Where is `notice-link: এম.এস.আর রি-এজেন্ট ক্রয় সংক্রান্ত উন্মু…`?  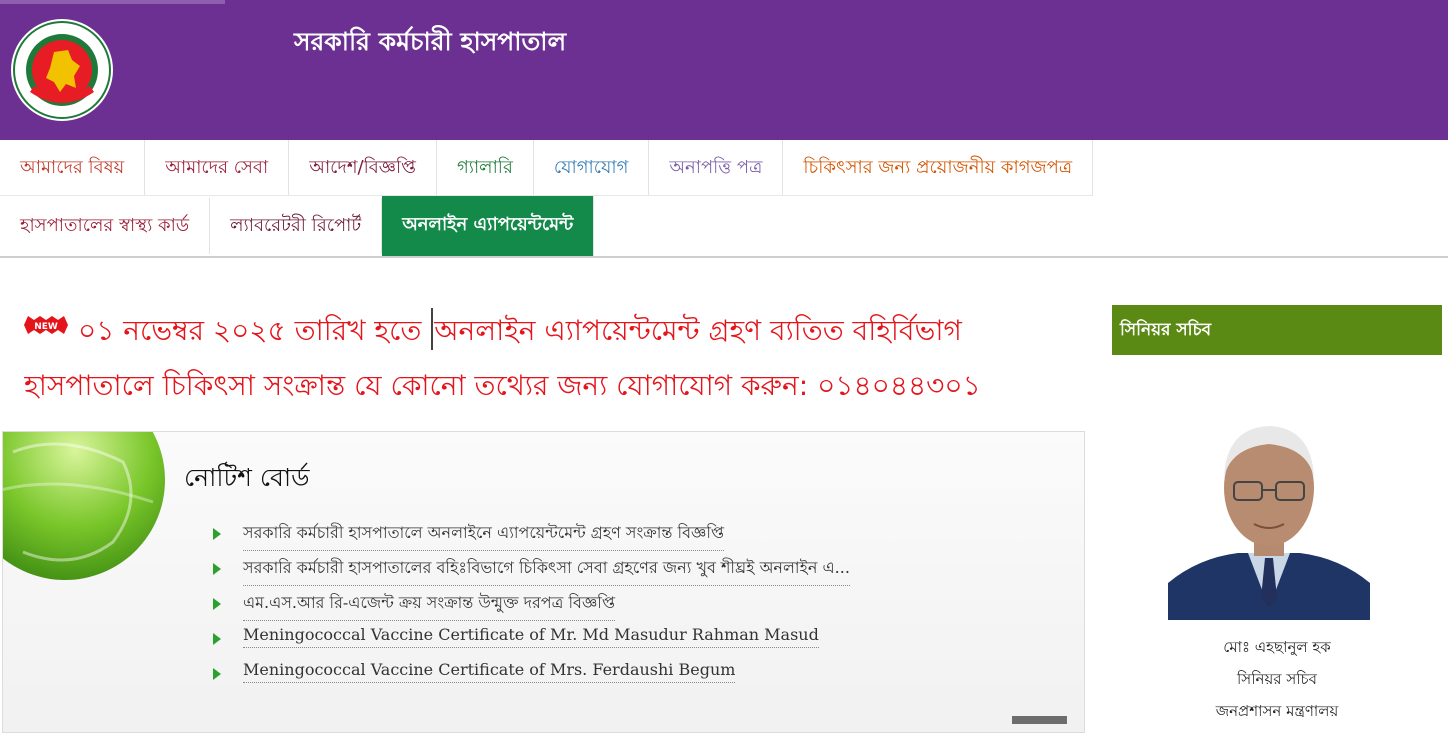 notice-link: এম.এস.আর রি-এজেন্ট ক্রয় সংক্রান্ত উন্মু… is located at coordinates (429, 605).